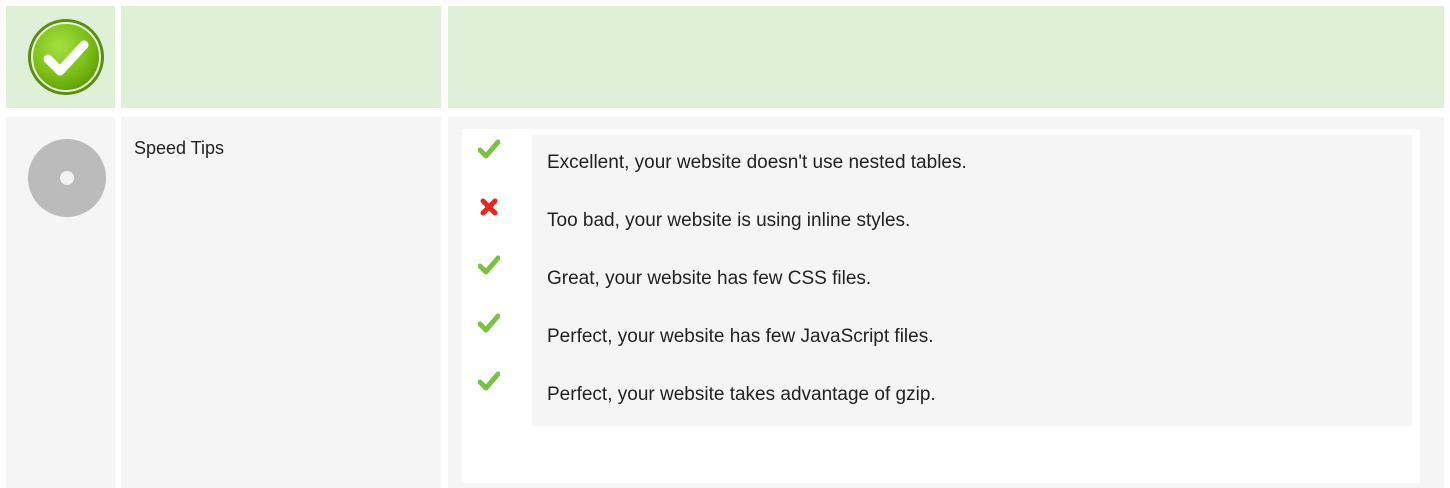 This screenshot has width=1450, height=488. What do you see at coordinates (946, 57) in the screenshot?
I see `header-detail-cell` at bounding box center [946, 57].